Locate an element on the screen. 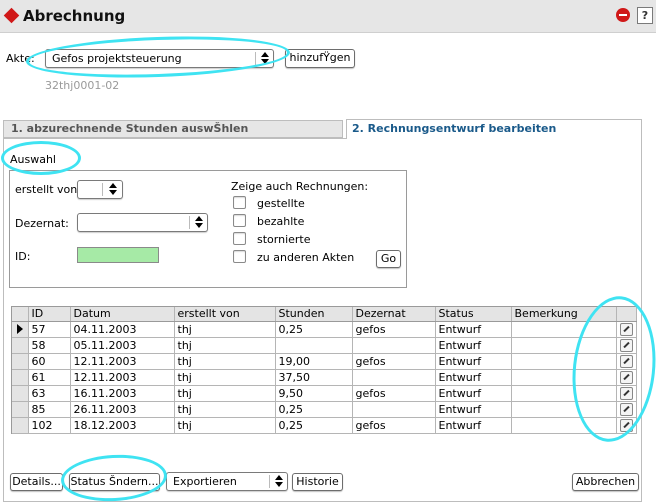  cell-datum: 18.12.2003 is located at coordinates (122, 425).